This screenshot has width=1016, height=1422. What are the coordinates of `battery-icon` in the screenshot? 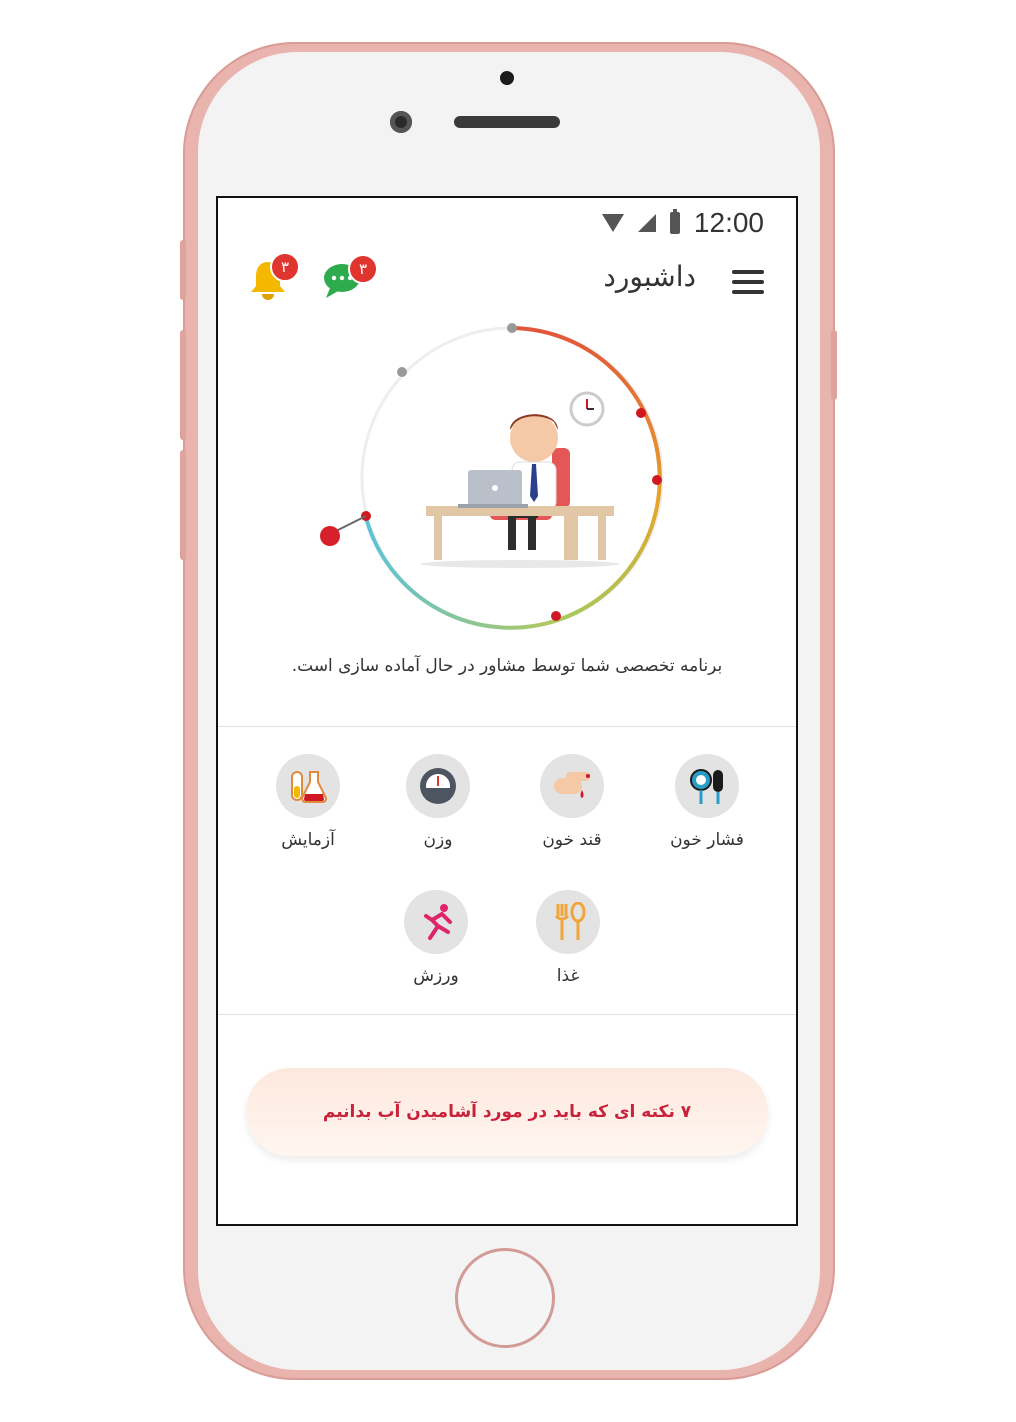 It's located at (674, 221).